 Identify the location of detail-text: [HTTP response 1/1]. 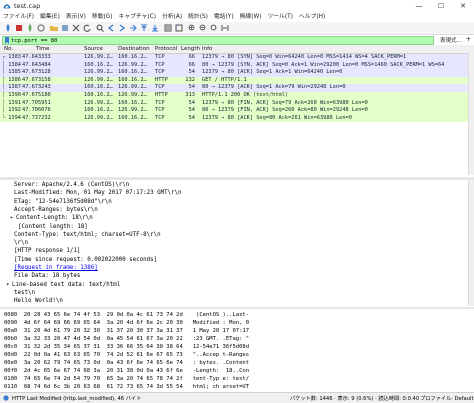
(47, 251).